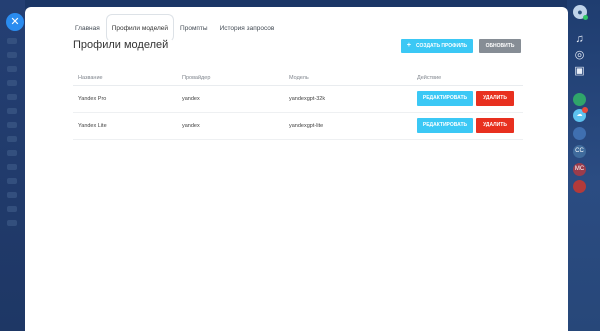 The image size is (600, 331). What do you see at coordinates (247, 28) in the screenshot?
I see `tab-request-history: История запросов` at bounding box center [247, 28].